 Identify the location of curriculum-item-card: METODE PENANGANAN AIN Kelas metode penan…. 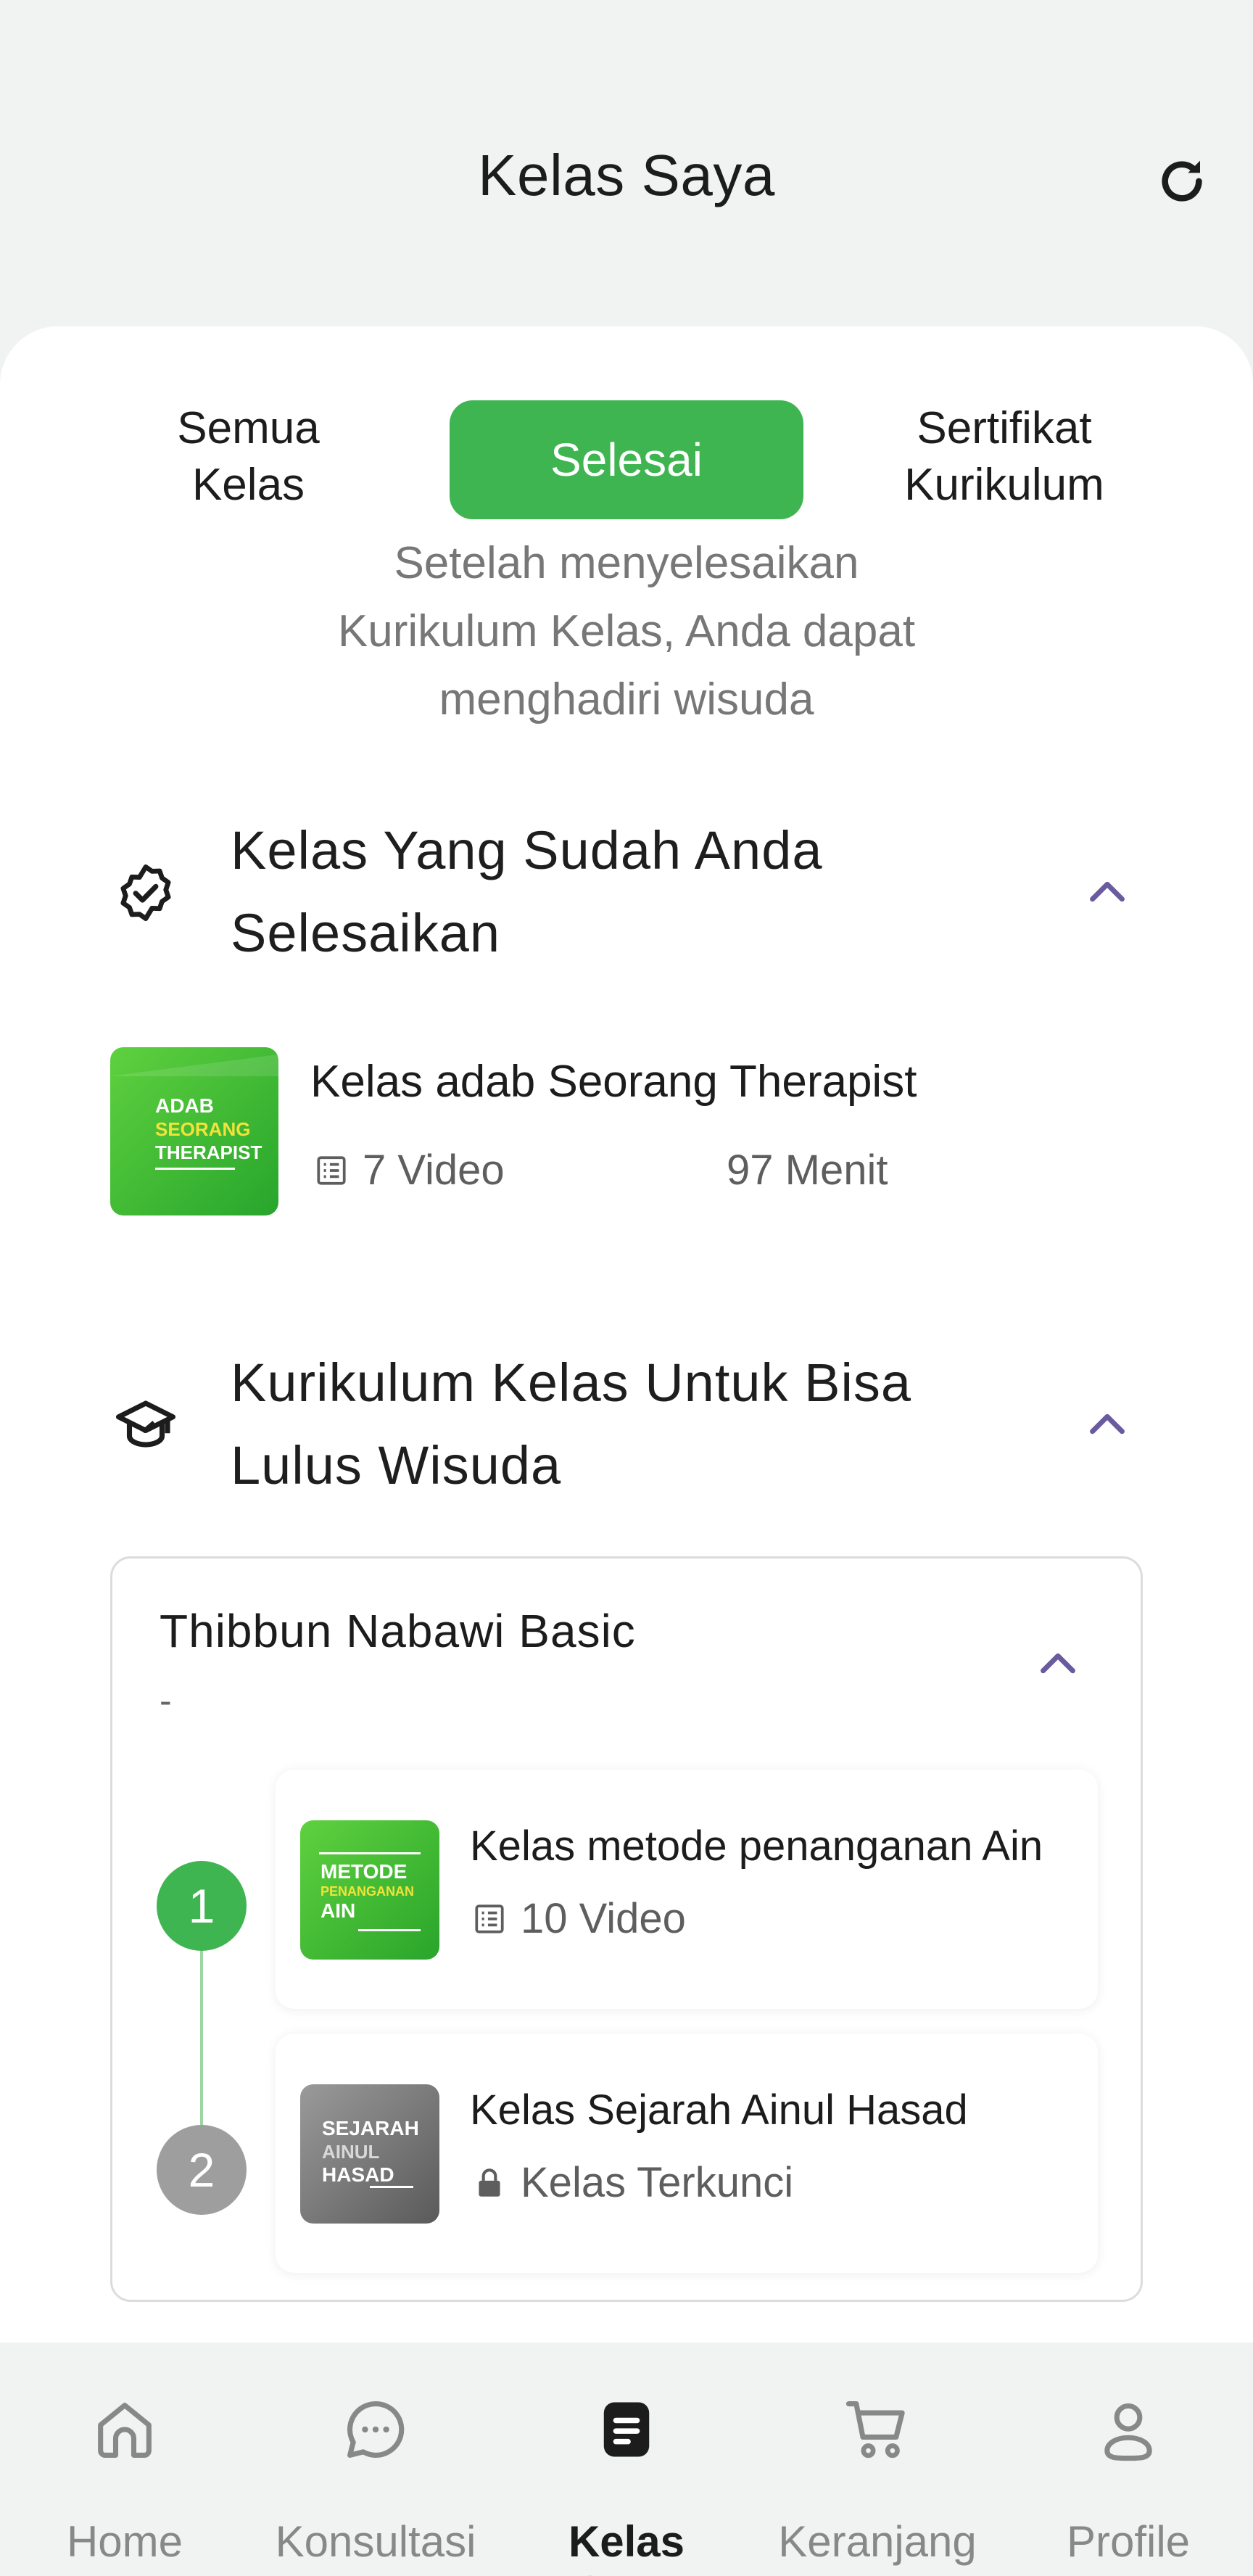
(687, 1890).